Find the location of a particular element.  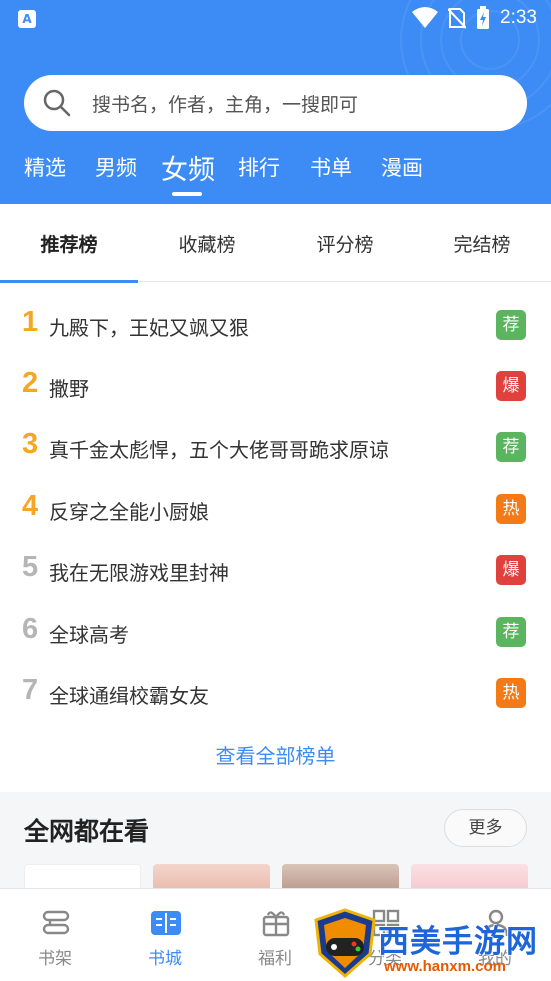

gamepad-shield-logo is located at coordinates (345, 943).